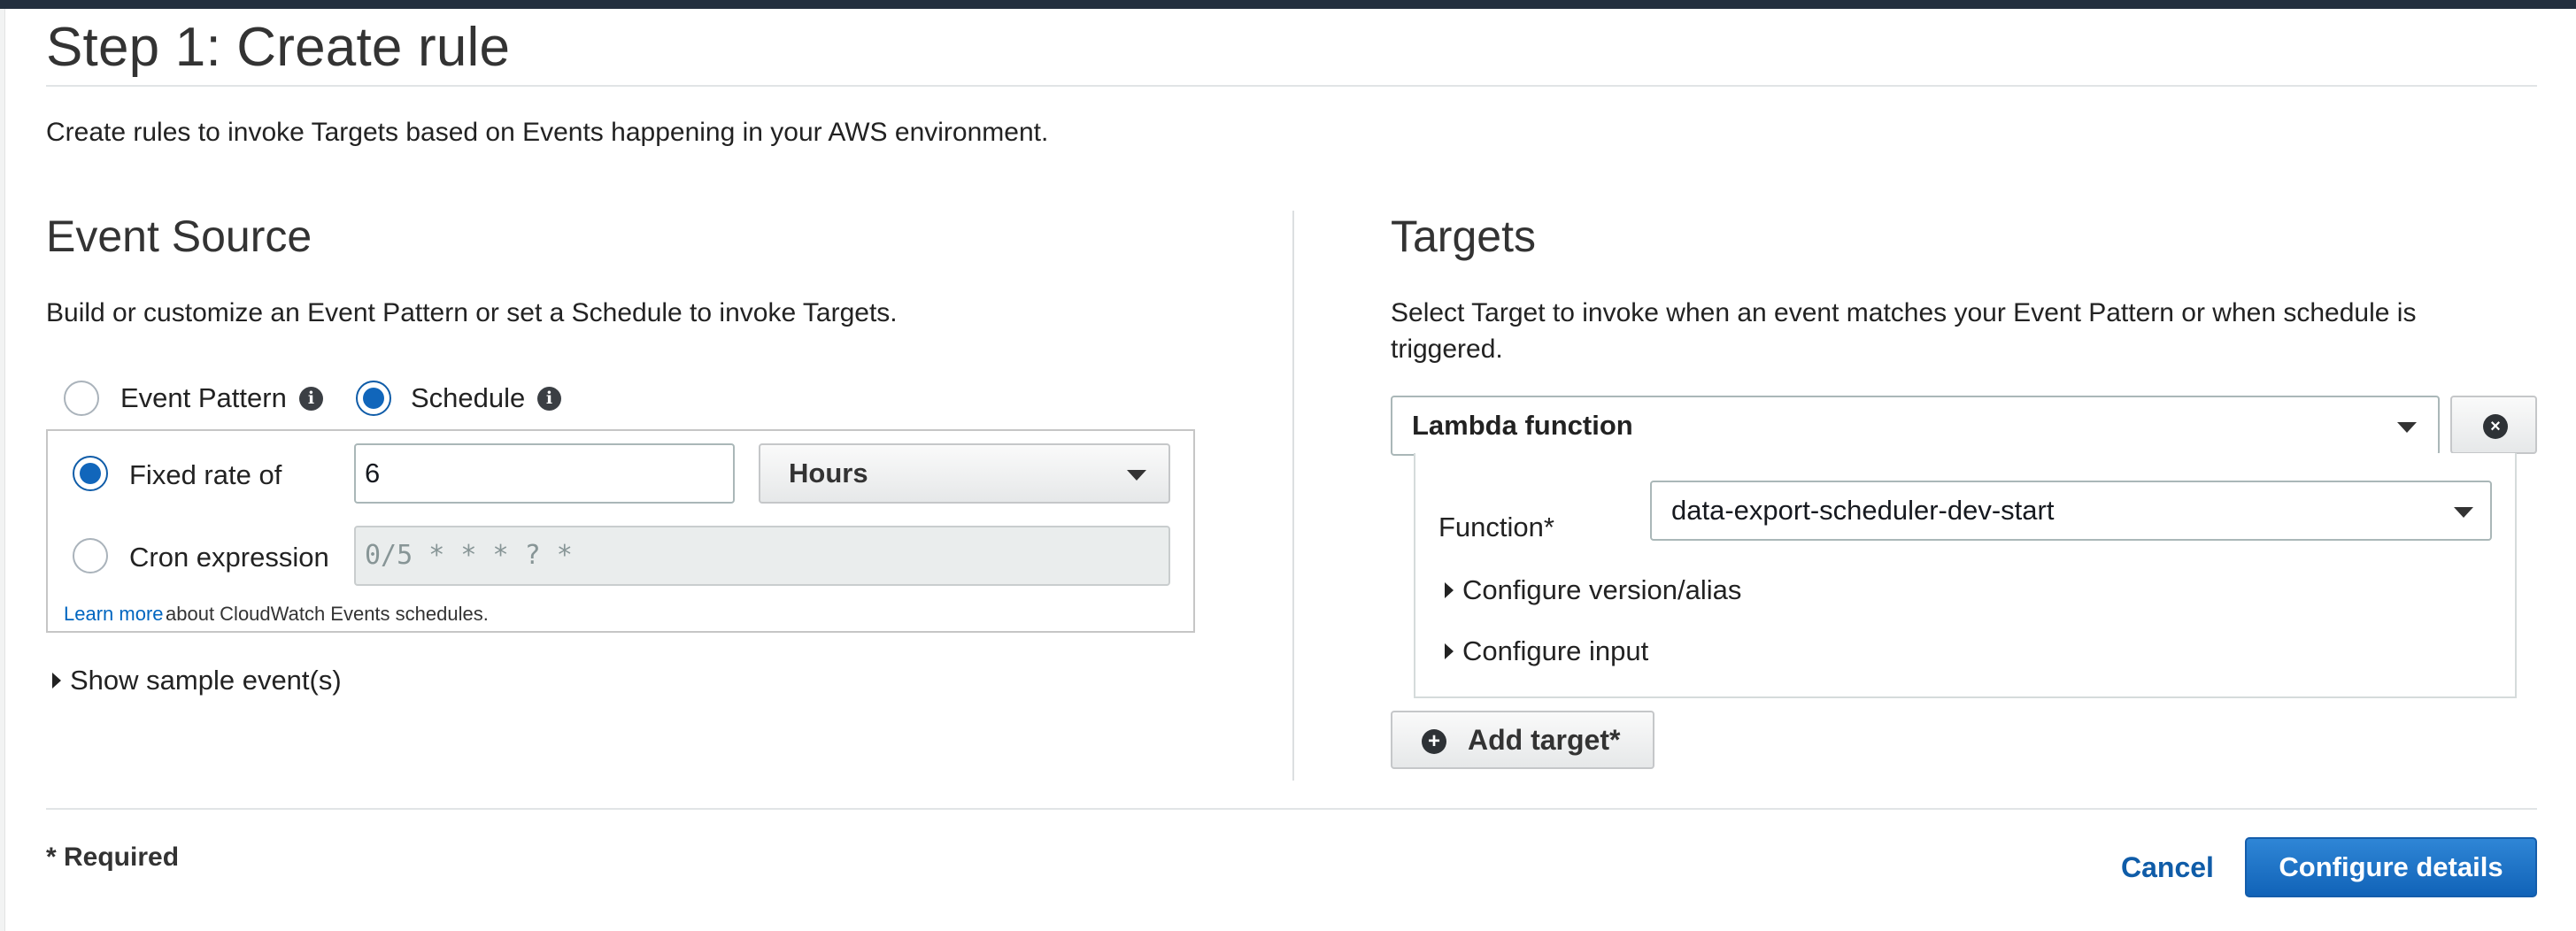  What do you see at coordinates (114, 614) in the screenshot?
I see `learn-more-link: Learn more` at bounding box center [114, 614].